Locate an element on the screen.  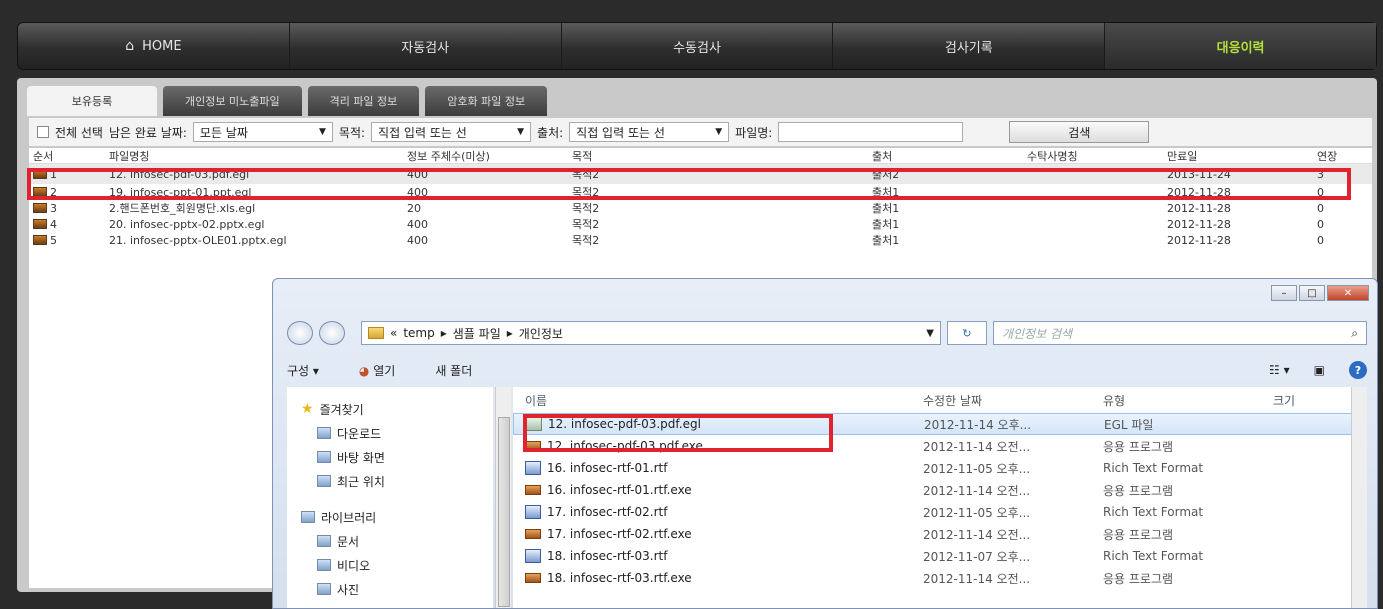
preview-pane-icon: ▣ is located at coordinates (1319, 370).